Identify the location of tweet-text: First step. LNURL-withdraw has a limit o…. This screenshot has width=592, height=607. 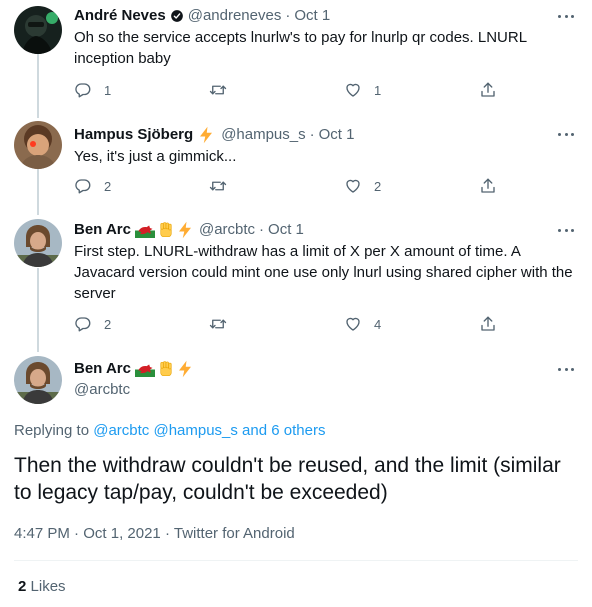
(323, 272).